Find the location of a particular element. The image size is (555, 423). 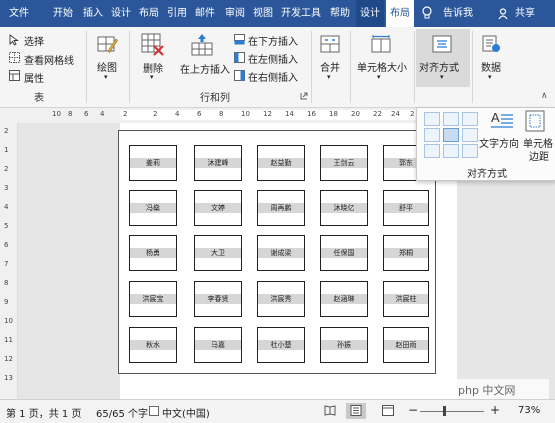

tab-developer: 开发工具 is located at coordinates (301, 13).